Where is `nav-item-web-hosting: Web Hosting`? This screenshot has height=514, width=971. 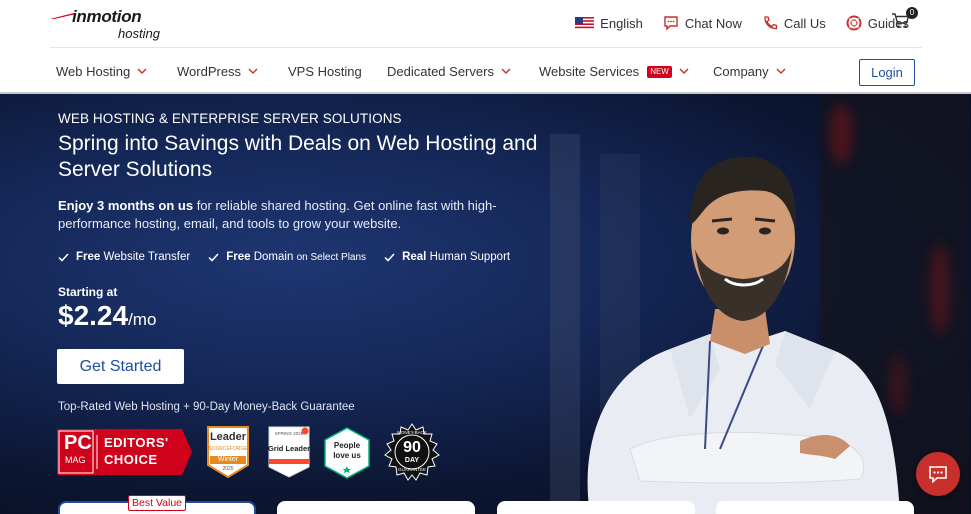 nav-item-web-hosting: Web Hosting is located at coordinates (101, 71).